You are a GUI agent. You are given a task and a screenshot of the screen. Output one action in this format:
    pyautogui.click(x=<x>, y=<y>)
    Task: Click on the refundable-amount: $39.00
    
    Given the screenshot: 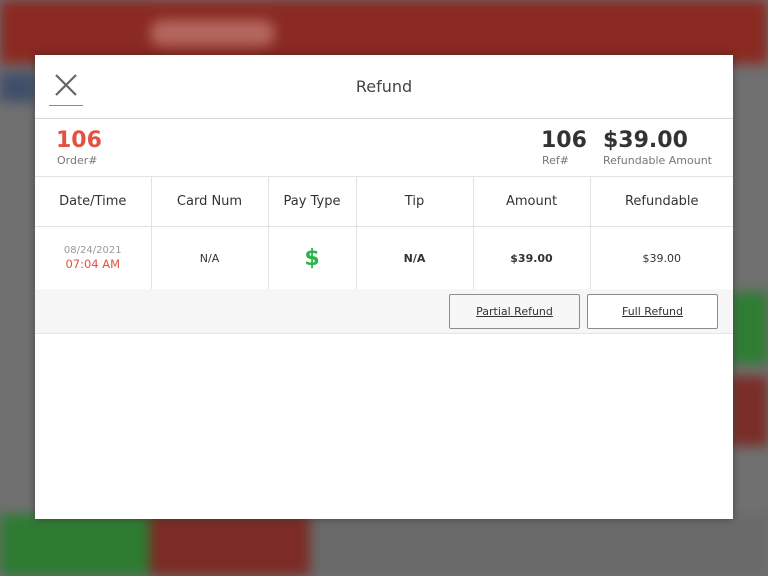 What is the action you would take?
    pyautogui.click(x=645, y=140)
    